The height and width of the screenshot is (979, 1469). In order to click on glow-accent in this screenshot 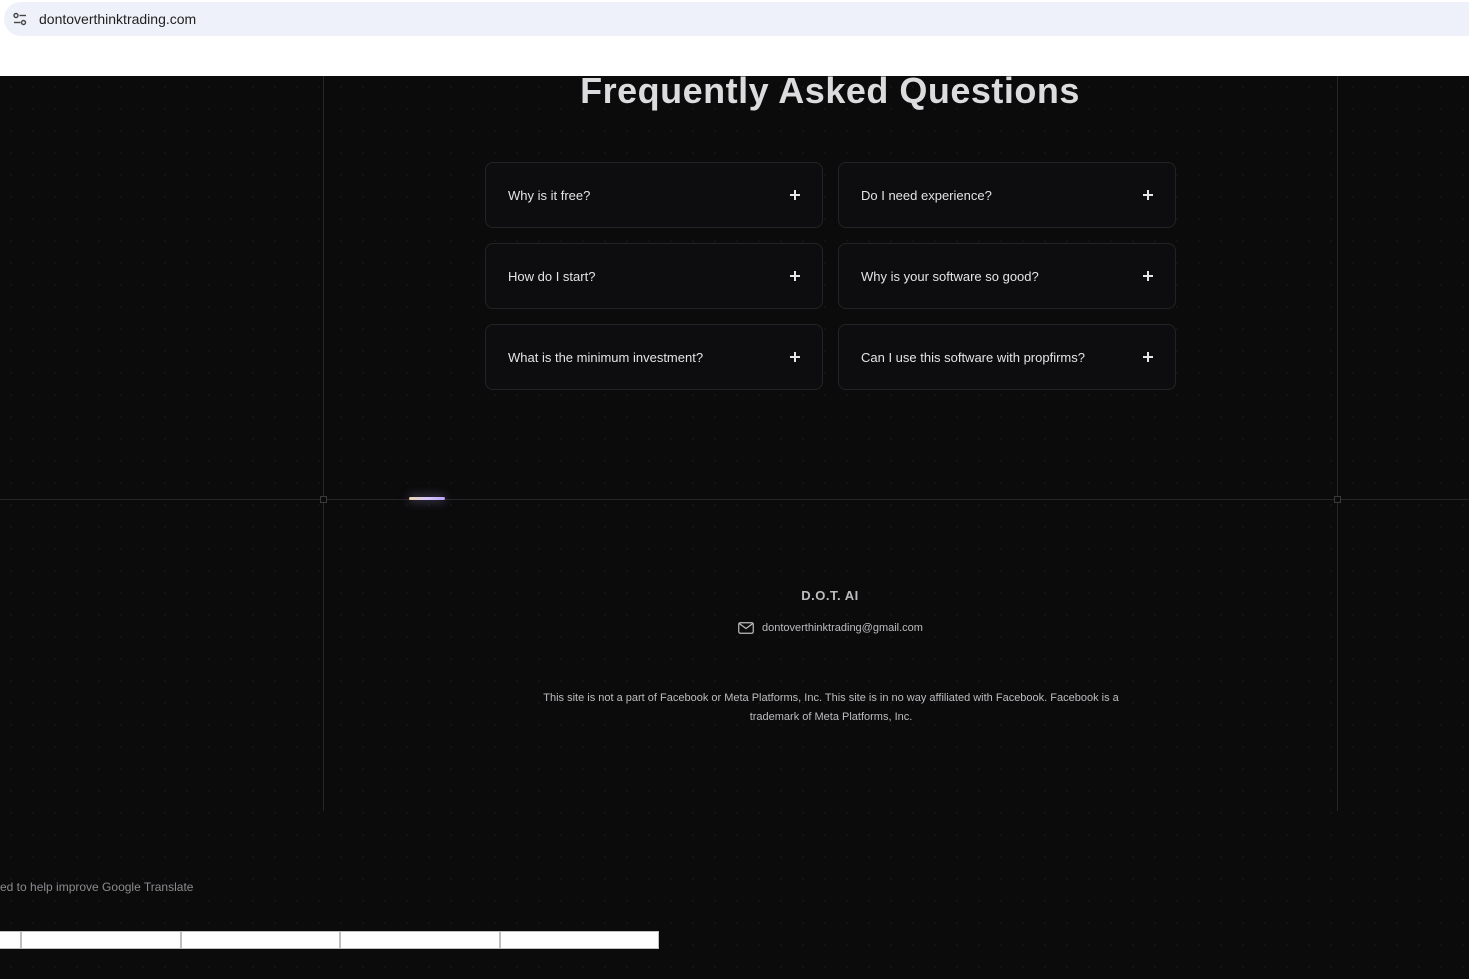, I will do `click(427, 498)`.